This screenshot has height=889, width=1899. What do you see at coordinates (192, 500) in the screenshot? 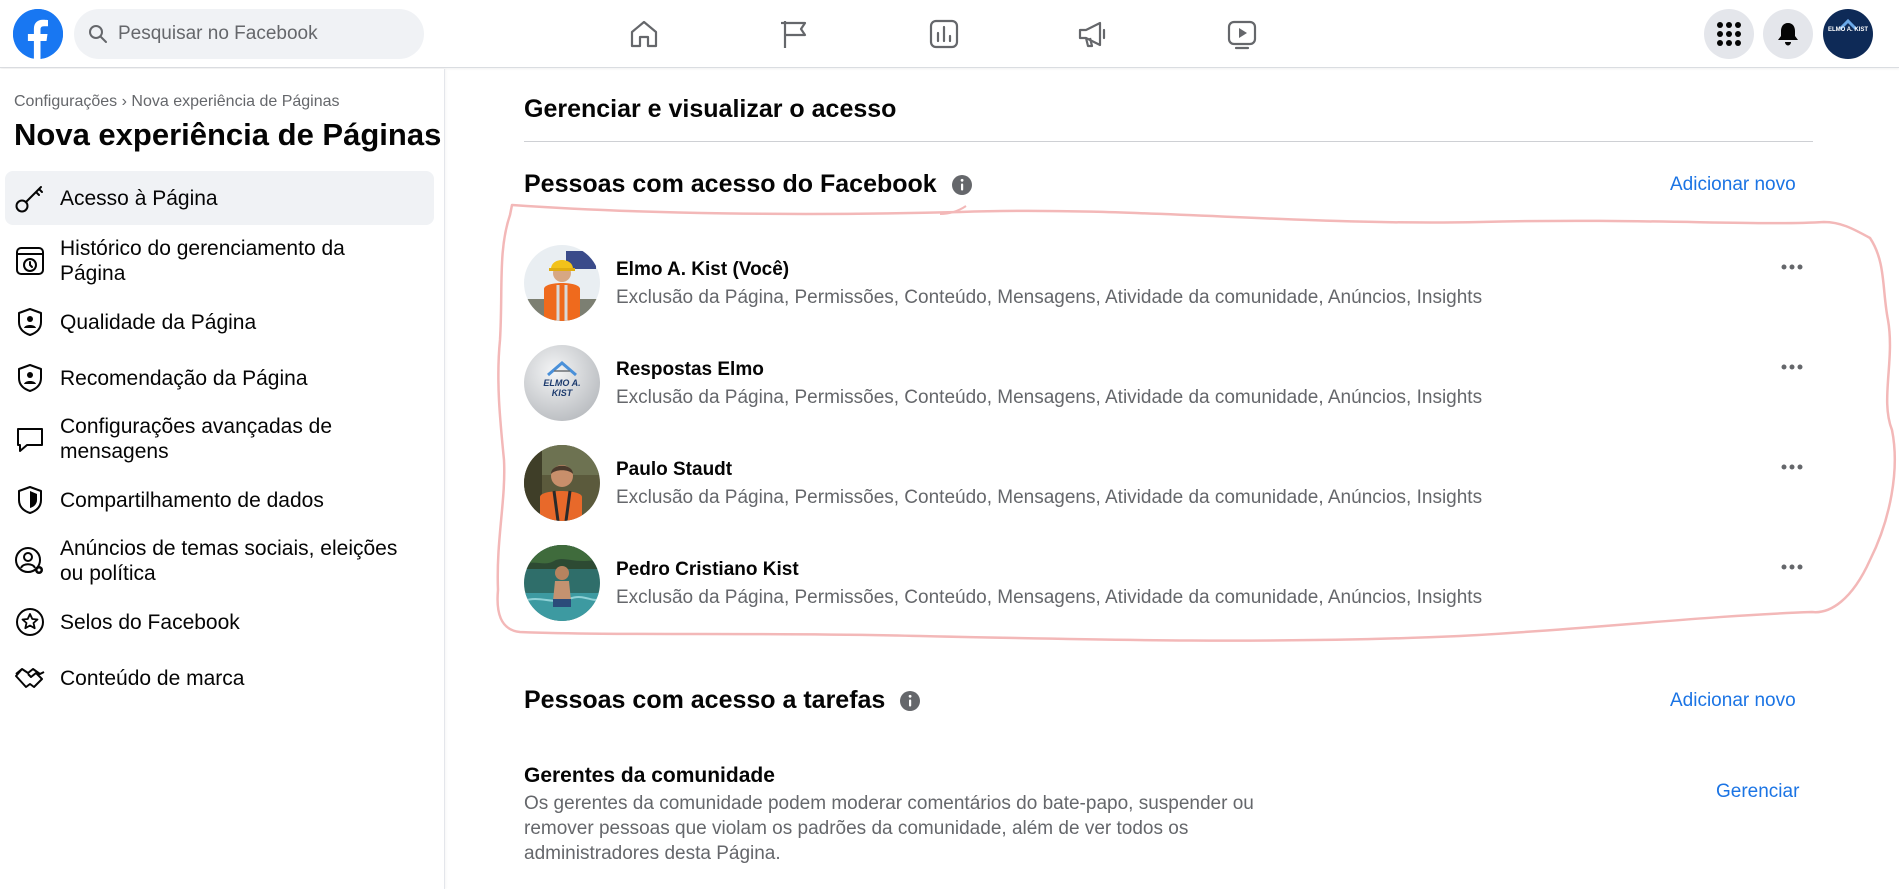
I see `sidebar-item-label: Compartilhamento de dados` at bounding box center [192, 500].